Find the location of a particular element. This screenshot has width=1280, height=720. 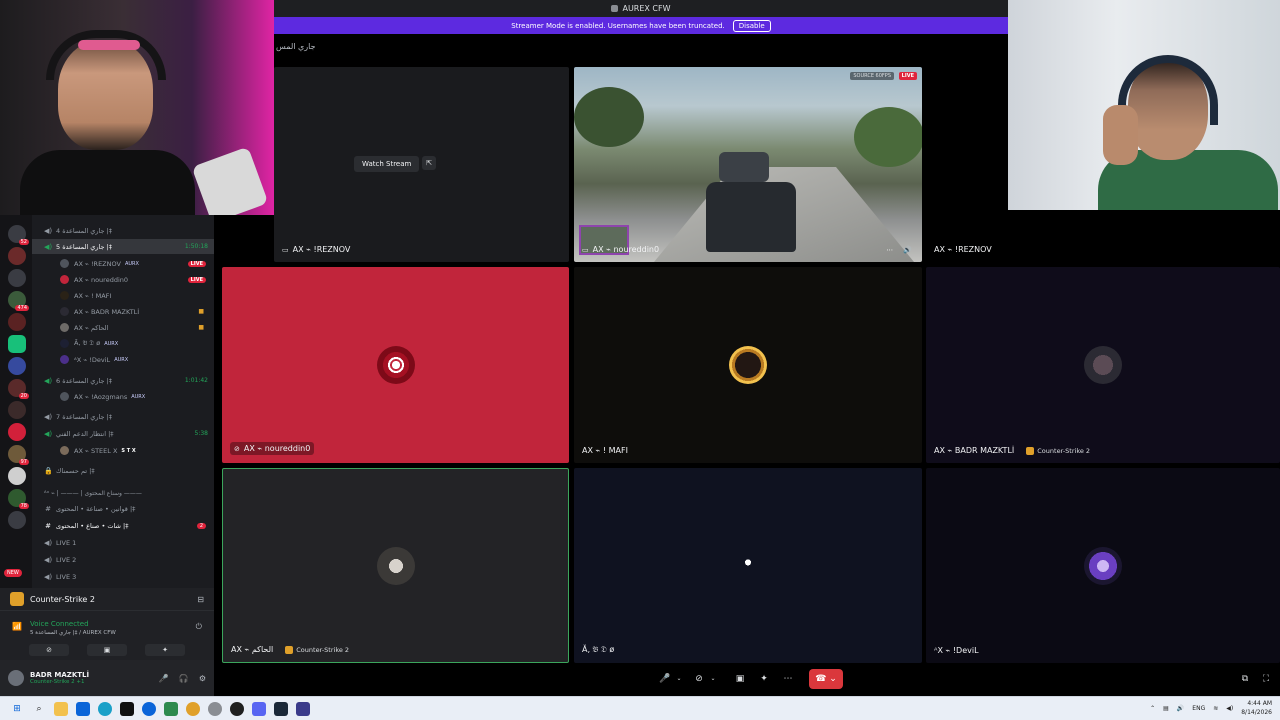

voice-member: AX ⌁ !REZNOV AURX LIVE is located at coordinates (137, 263).